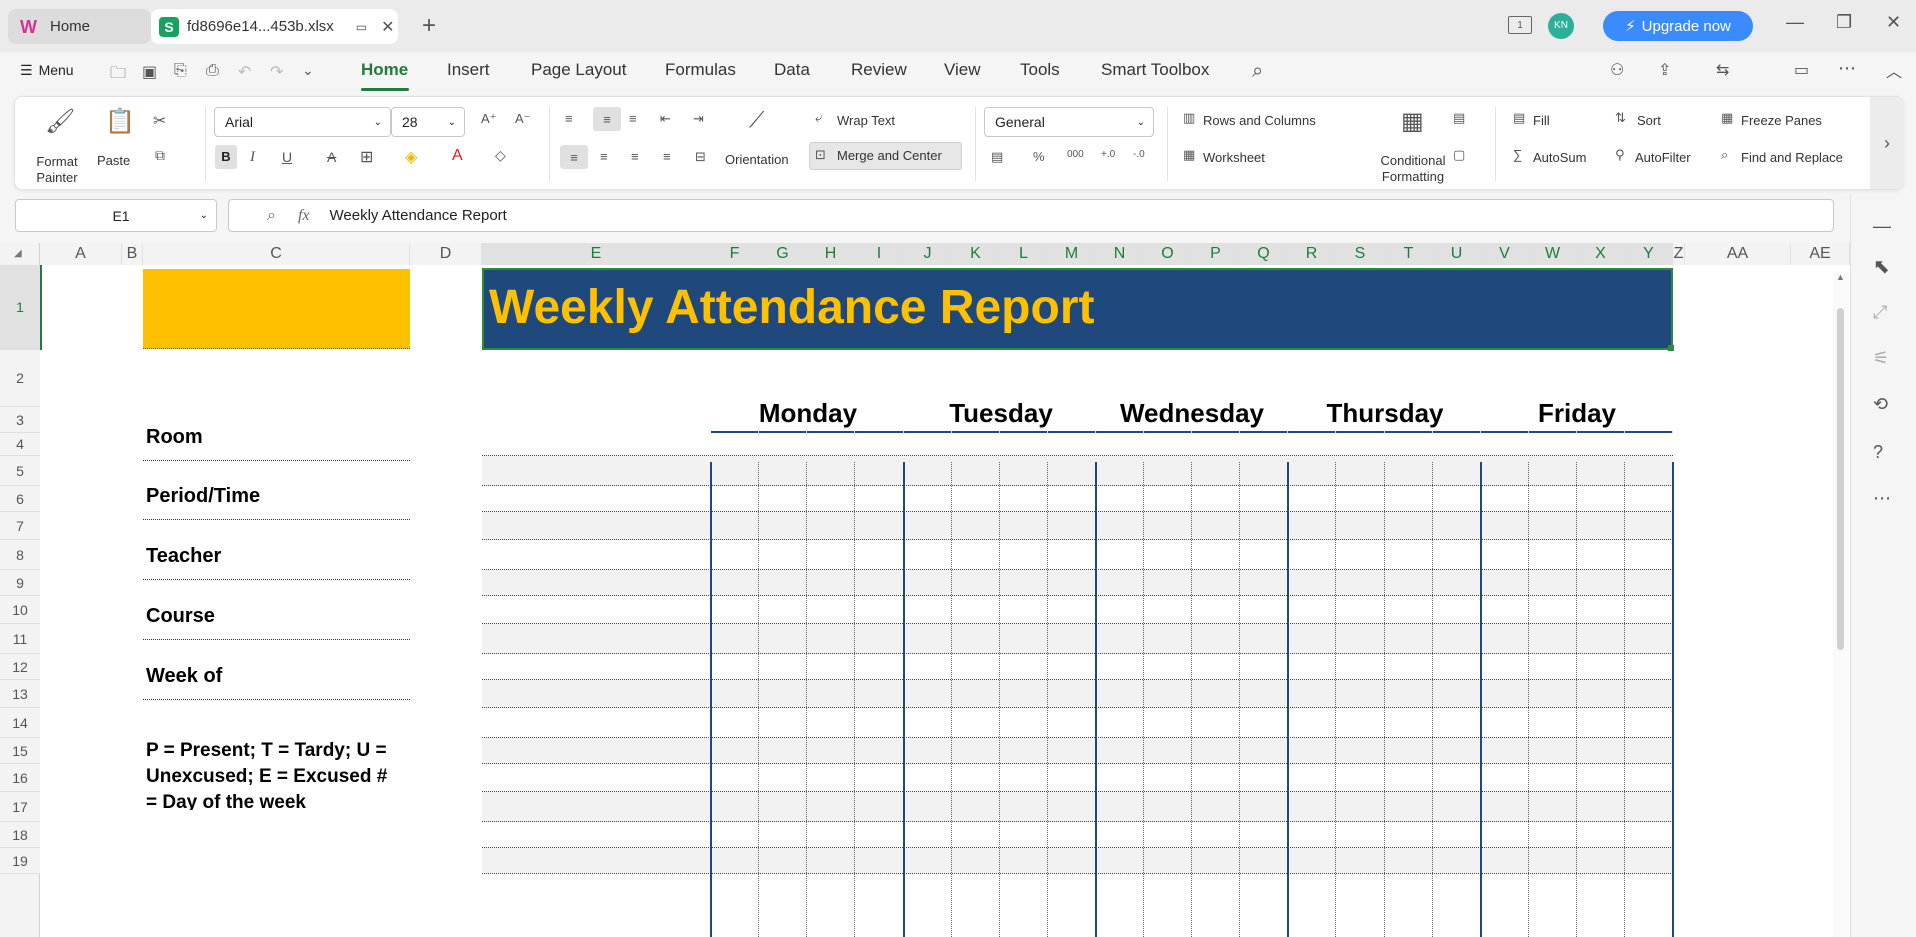 This screenshot has width=1916, height=937. Describe the element at coordinates (276, 254) in the screenshot. I see `column-header-c: C` at that location.